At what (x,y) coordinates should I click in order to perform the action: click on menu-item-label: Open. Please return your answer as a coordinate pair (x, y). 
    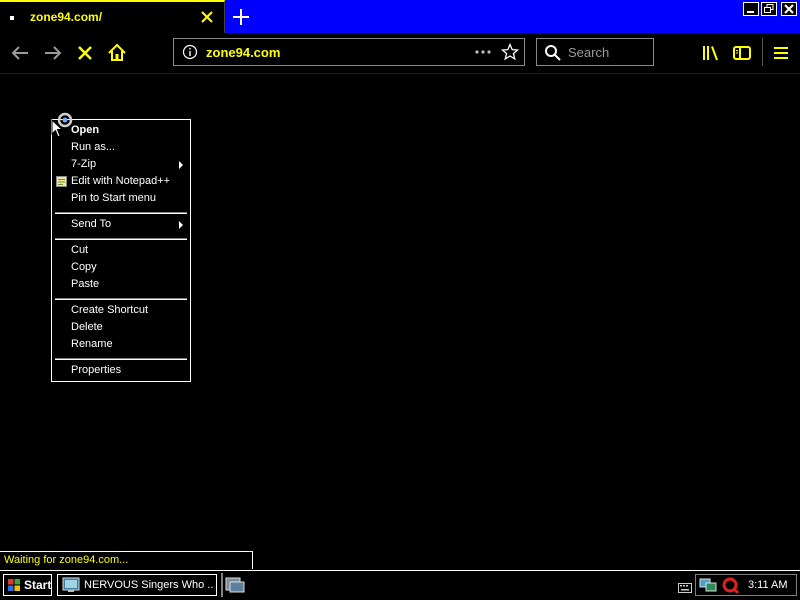
    Looking at the image, I should click on (85, 130).